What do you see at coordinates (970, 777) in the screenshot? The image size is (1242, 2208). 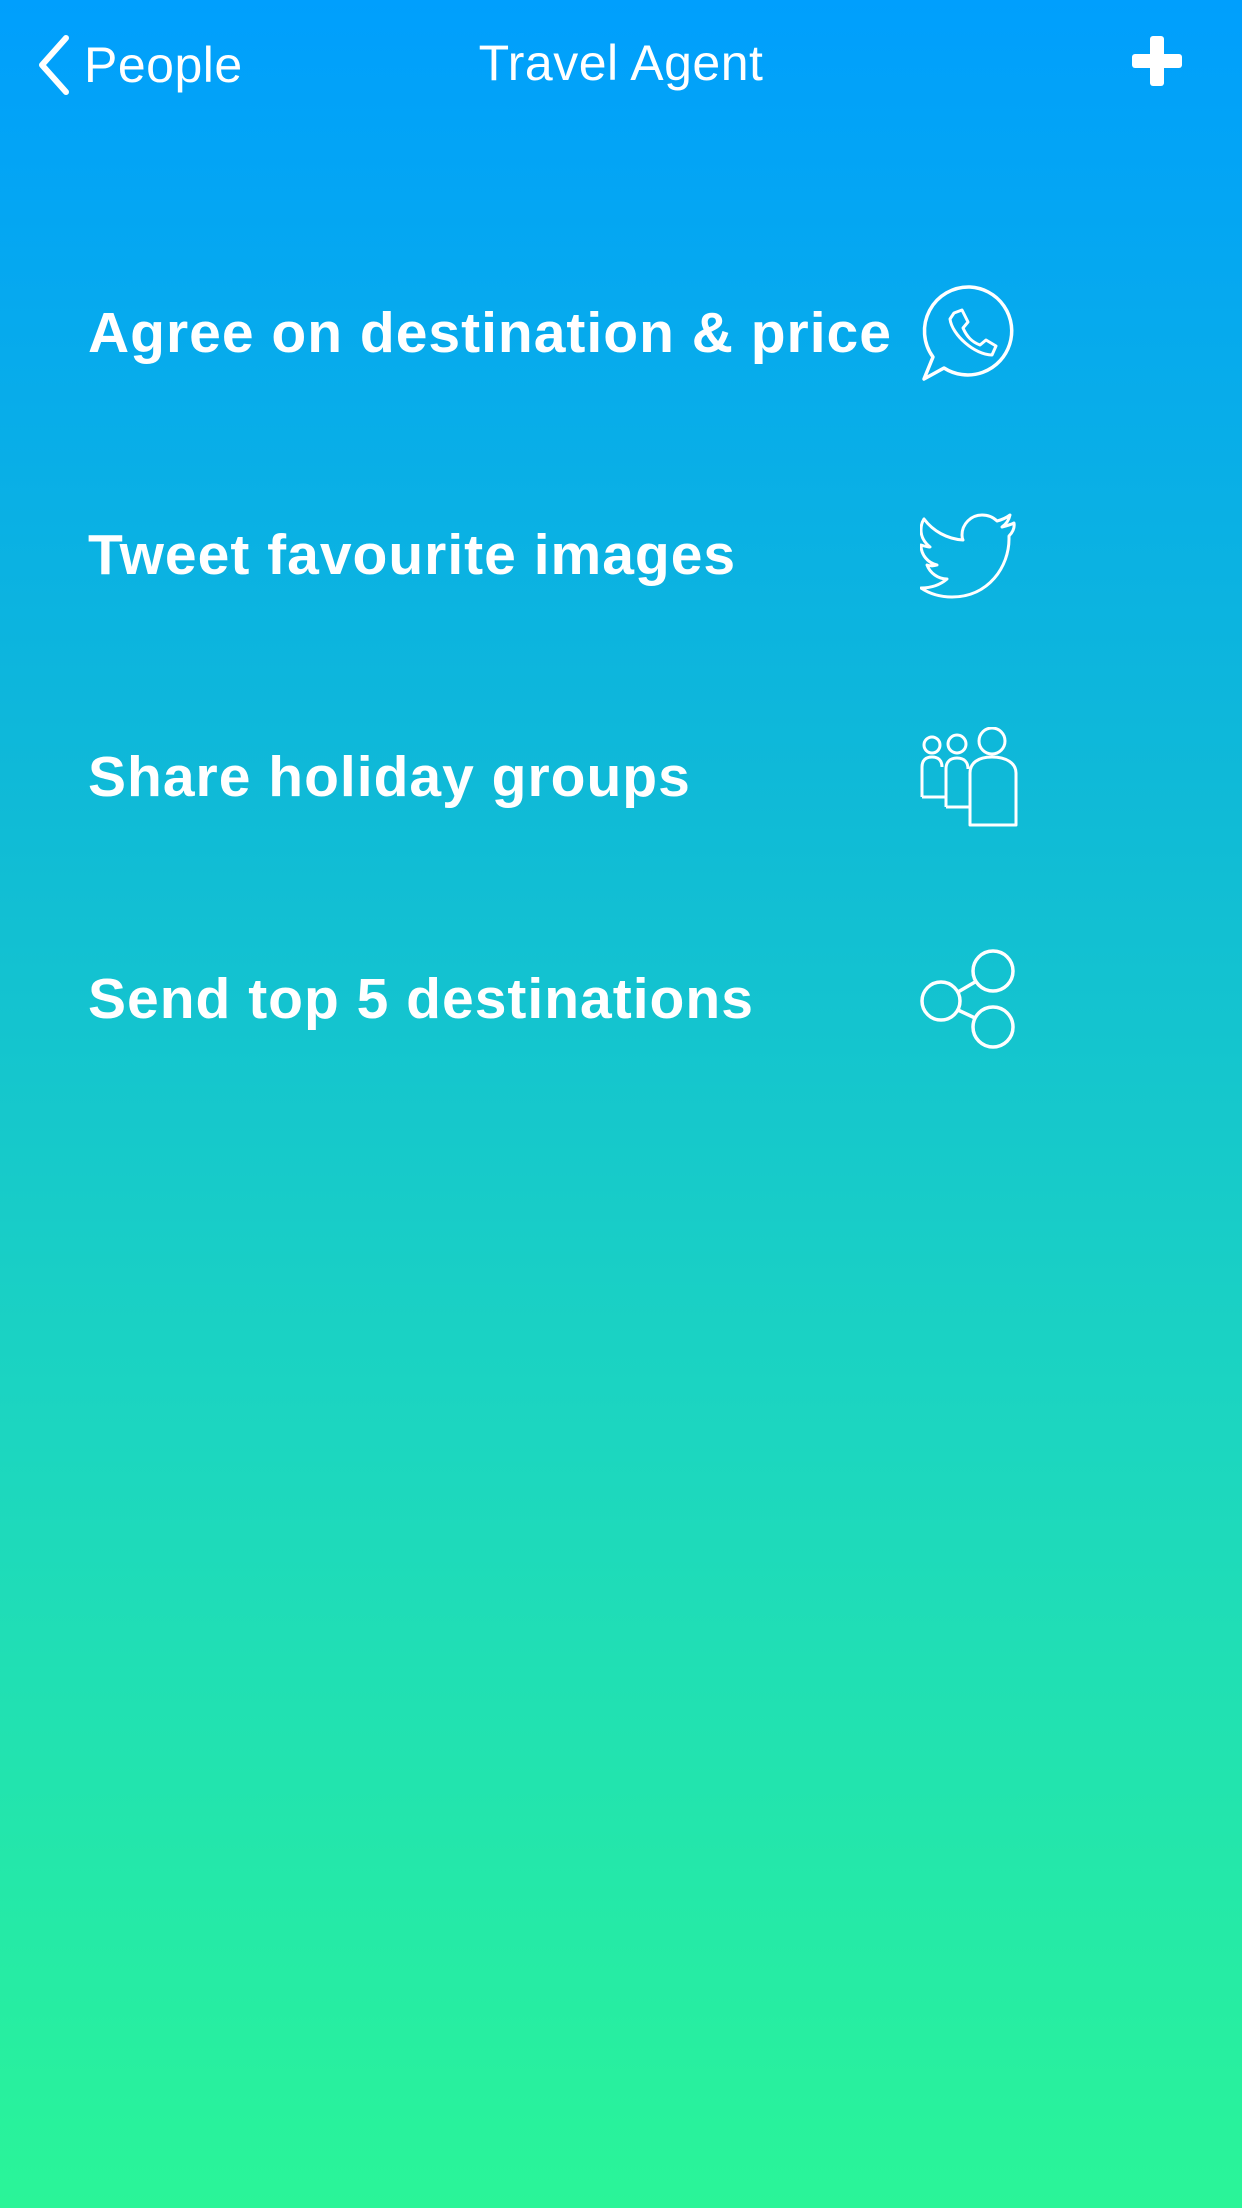 I see `group-people-icon` at bounding box center [970, 777].